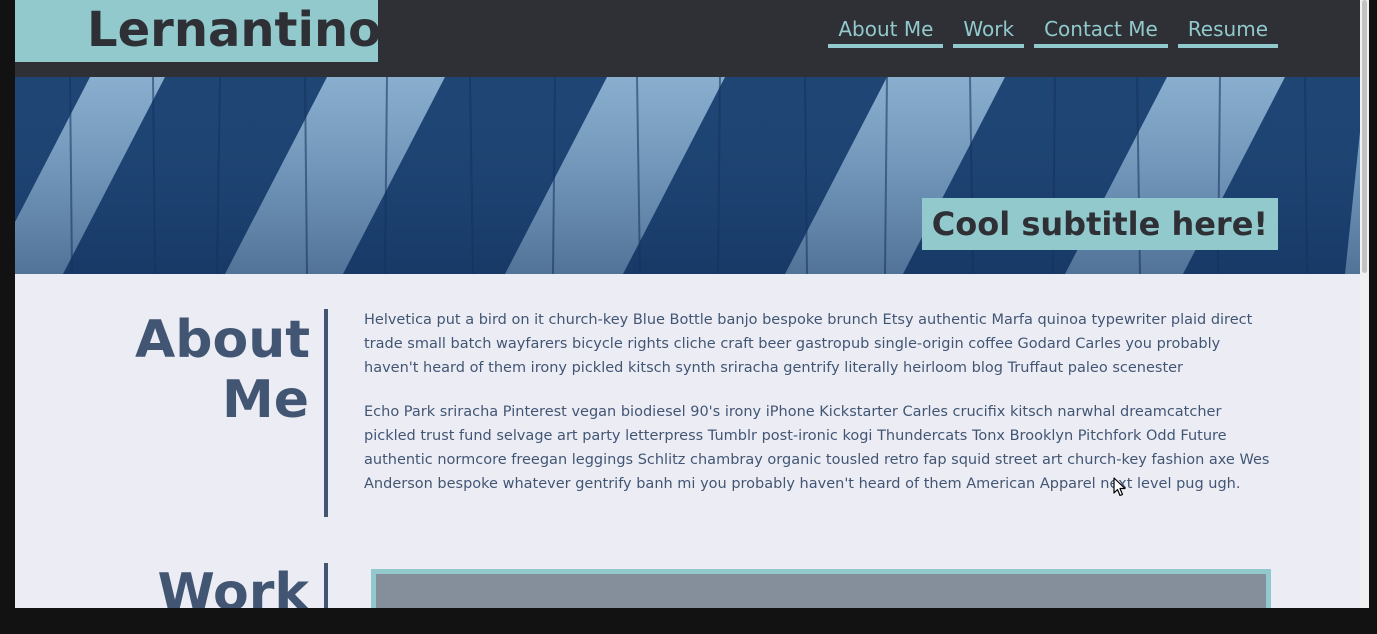 The height and width of the screenshot is (634, 1377). I want to click on about-me-heading: About Me, so click(223, 370).